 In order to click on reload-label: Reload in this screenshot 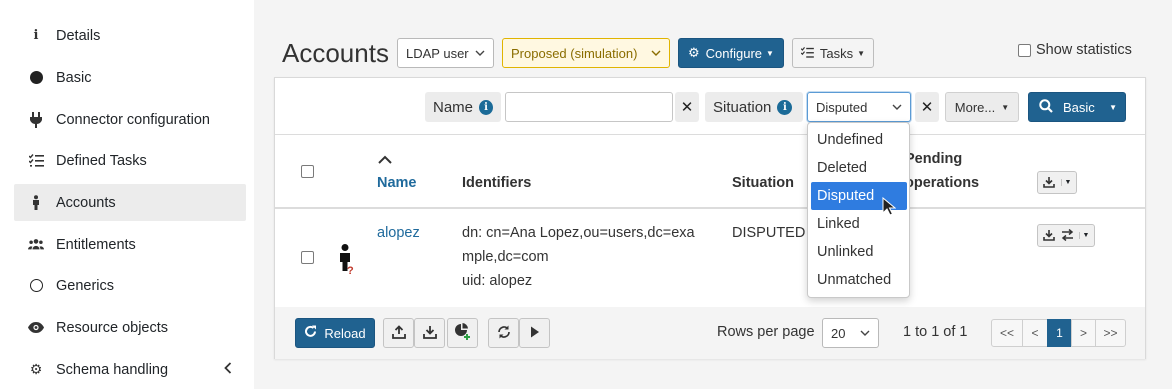, I will do `click(345, 333)`.